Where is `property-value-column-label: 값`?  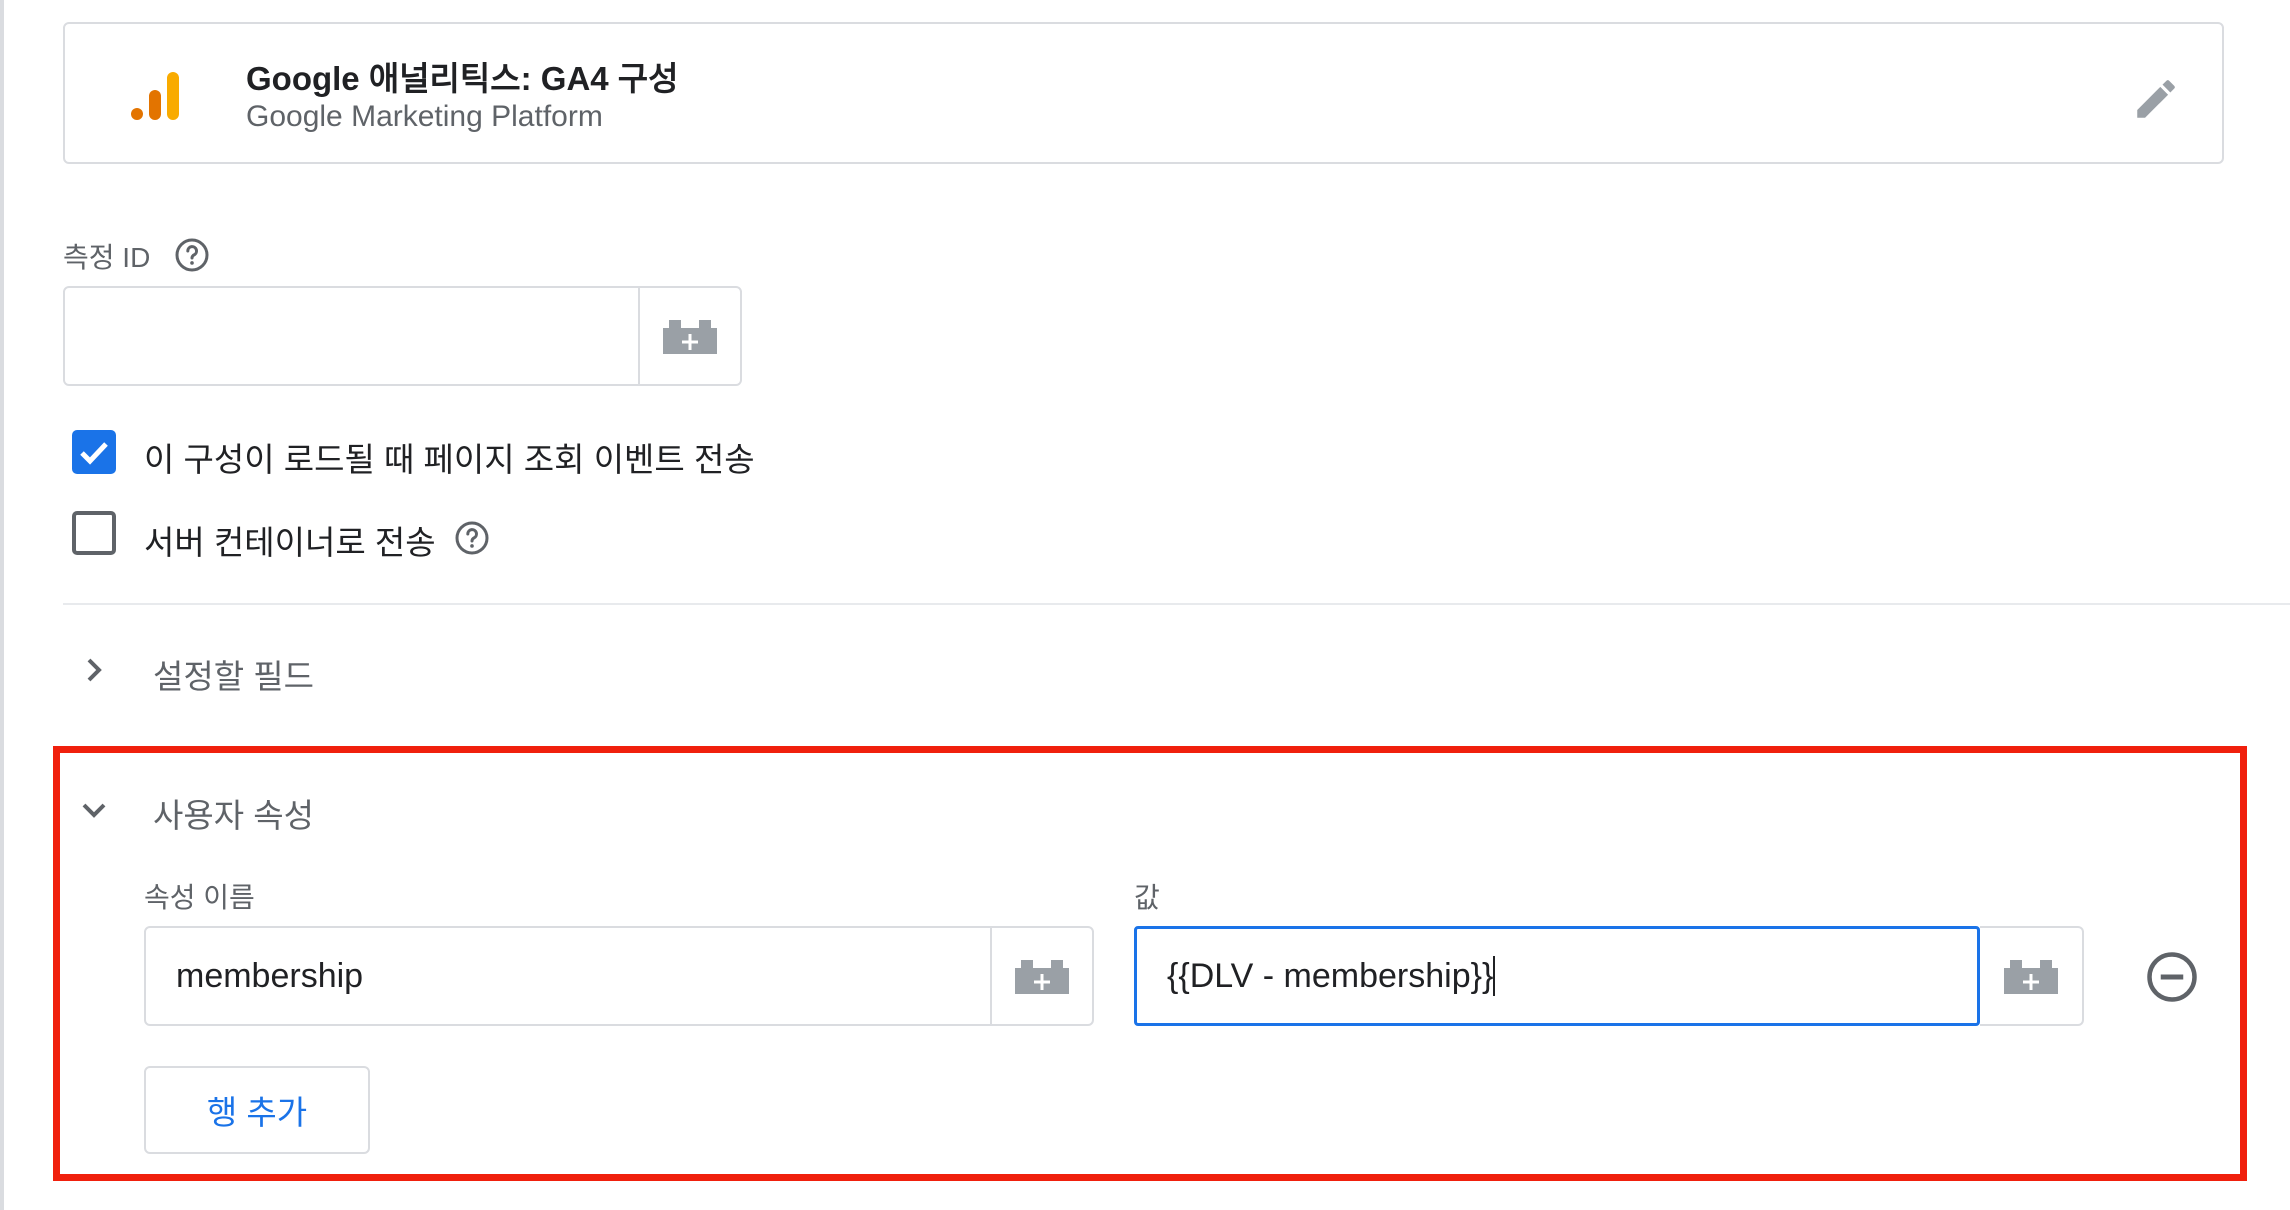 property-value-column-label: 값 is located at coordinates (1147, 897).